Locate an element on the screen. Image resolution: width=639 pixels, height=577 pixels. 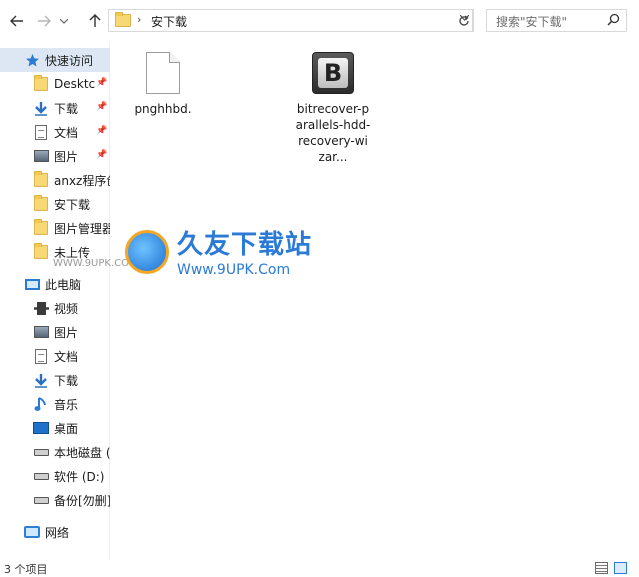
details-view-icon is located at coordinates (601, 568).